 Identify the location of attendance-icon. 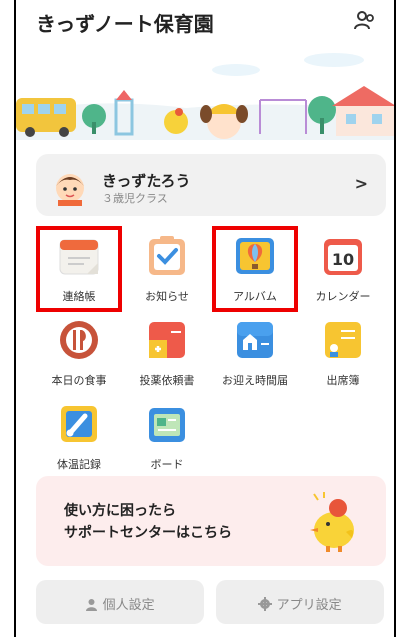
(343, 340).